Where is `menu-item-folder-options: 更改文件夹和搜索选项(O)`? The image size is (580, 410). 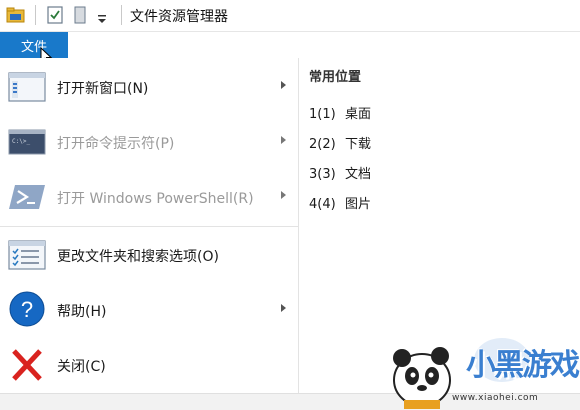
menu-item-folder-options: 更改文件夹和搜索选项(O) is located at coordinates (149, 255).